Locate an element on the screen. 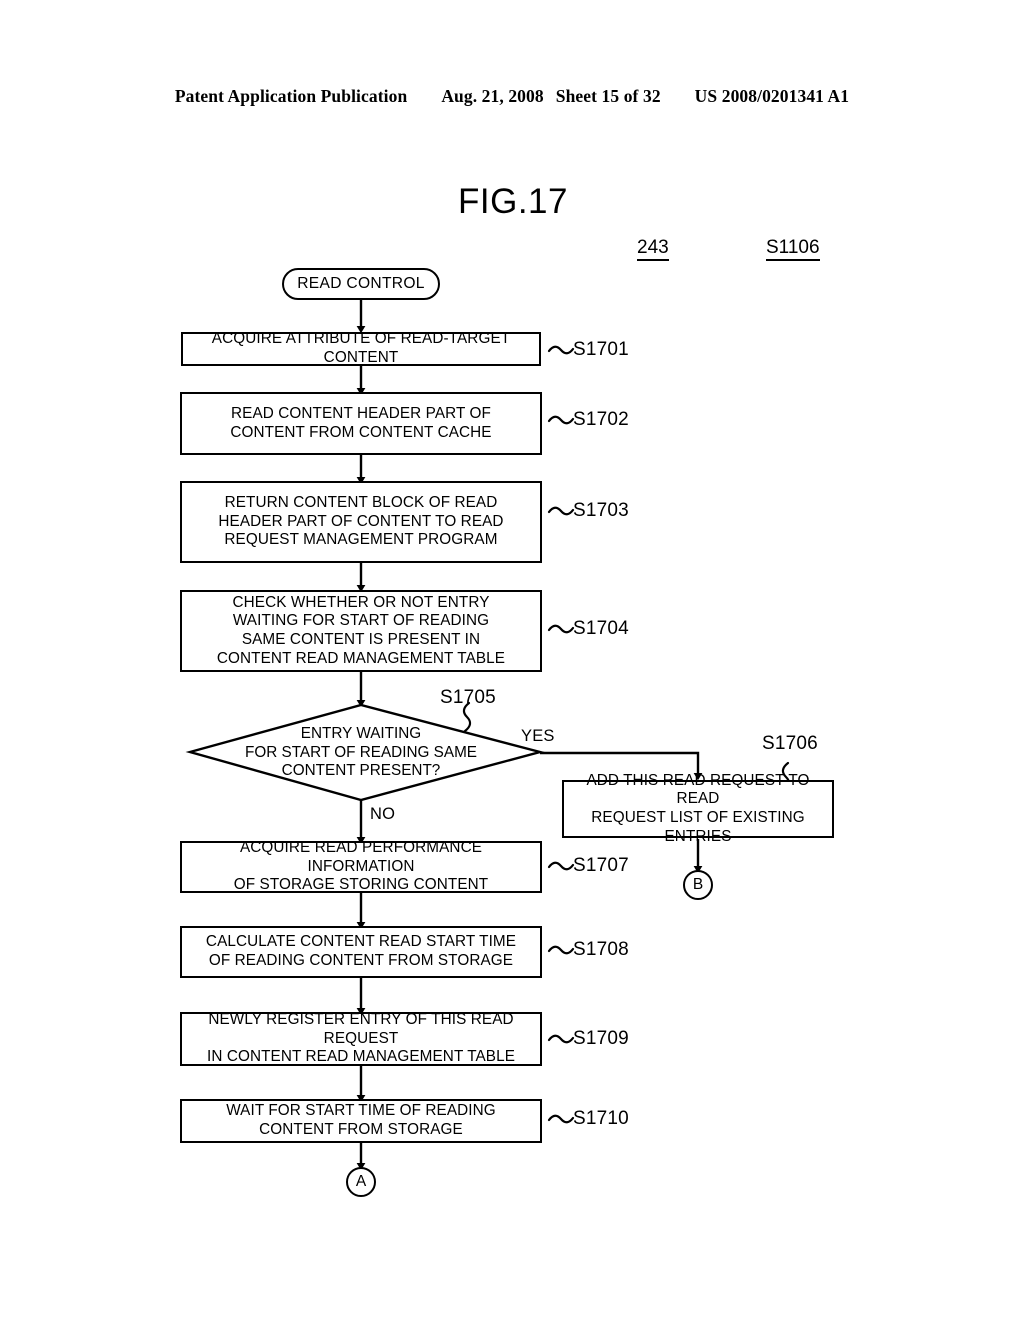 The height and width of the screenshot is (1320, 1024). step-label-s1707: S1707 is located at coordinates (601, 865).